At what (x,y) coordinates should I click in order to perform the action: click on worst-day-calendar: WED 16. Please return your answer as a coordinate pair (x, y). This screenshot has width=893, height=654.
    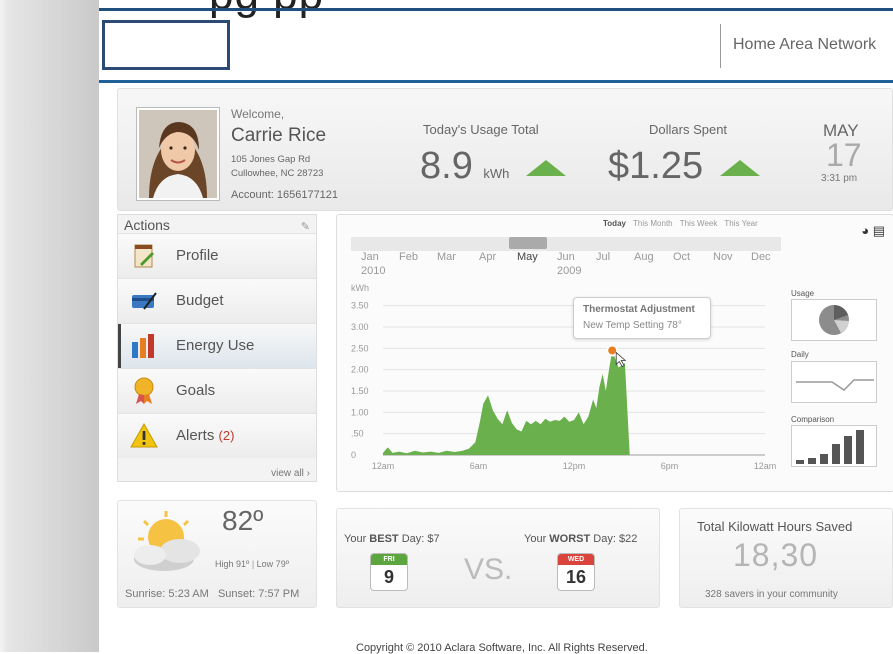
    Looking at the image, I should click on (576, 572).